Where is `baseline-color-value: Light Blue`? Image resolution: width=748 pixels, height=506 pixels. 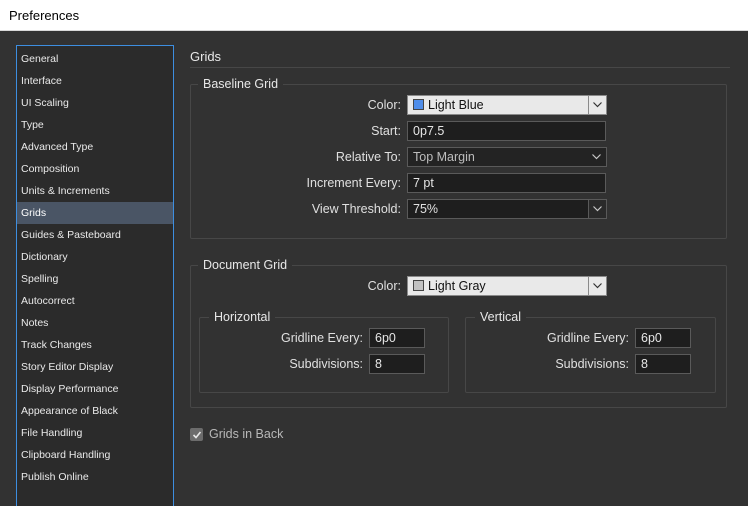
baseline-color-value: Light Blue is located at coordinates (456, 105).